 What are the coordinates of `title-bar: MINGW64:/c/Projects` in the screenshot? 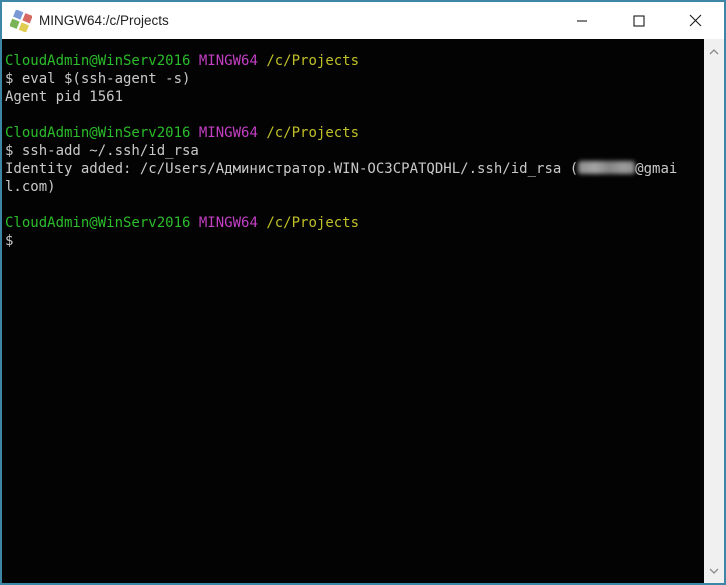 It's located at (363, 20).